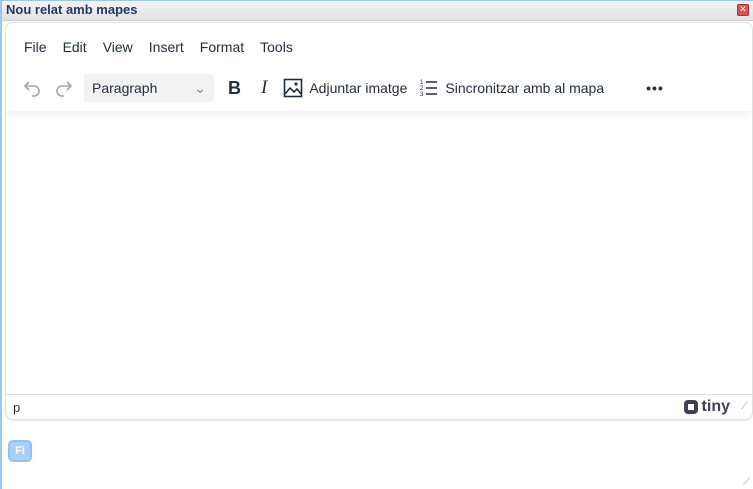 The width and height of the screenshot is (753, 489). Describe the element at coordinates (75, 47) in the screenshot. I see `menu-edit: Edit` at that location.